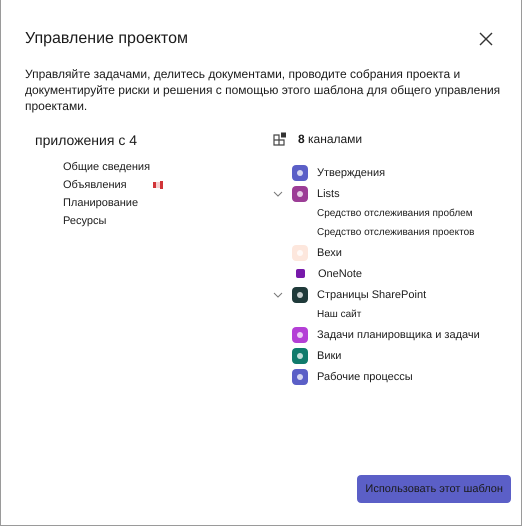 Image resolution: width=522 pixels, height=526 pixels. What do you see at coordinates (351, 172) in the screenshot?
I see `channel-name: Утверждения` at bounding box center [351, 172].